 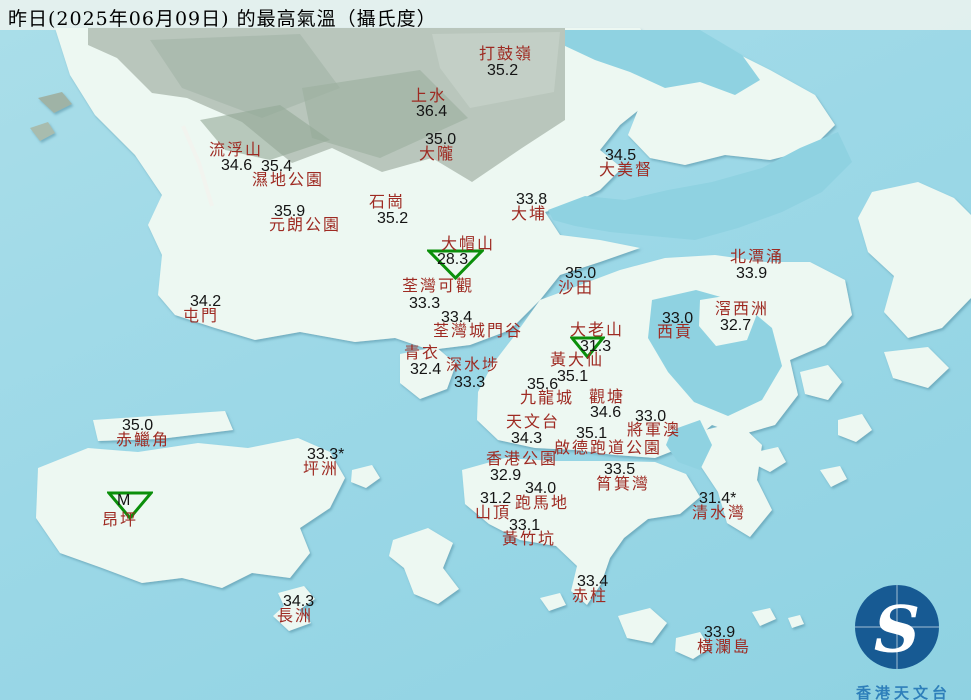 I want to click on station-value: 35.6, so click(x=543, y=384).